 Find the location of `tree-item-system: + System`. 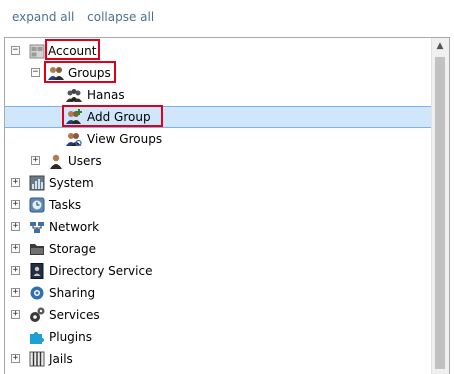

tree-item-system: + System is located at coordinates (218, 183).